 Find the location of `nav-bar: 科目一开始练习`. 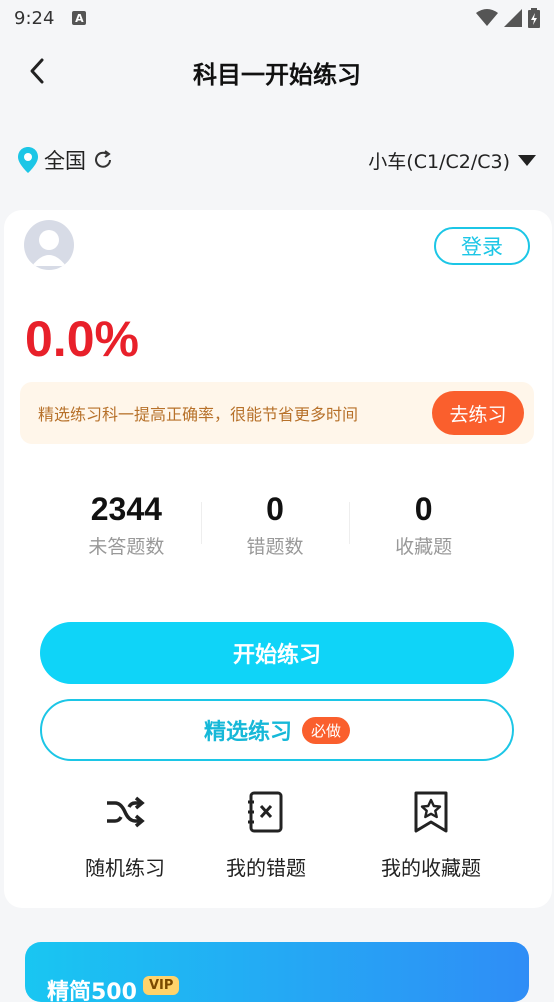

nav-bar: 科目一开始练习 is located at coordinates (277, 72).